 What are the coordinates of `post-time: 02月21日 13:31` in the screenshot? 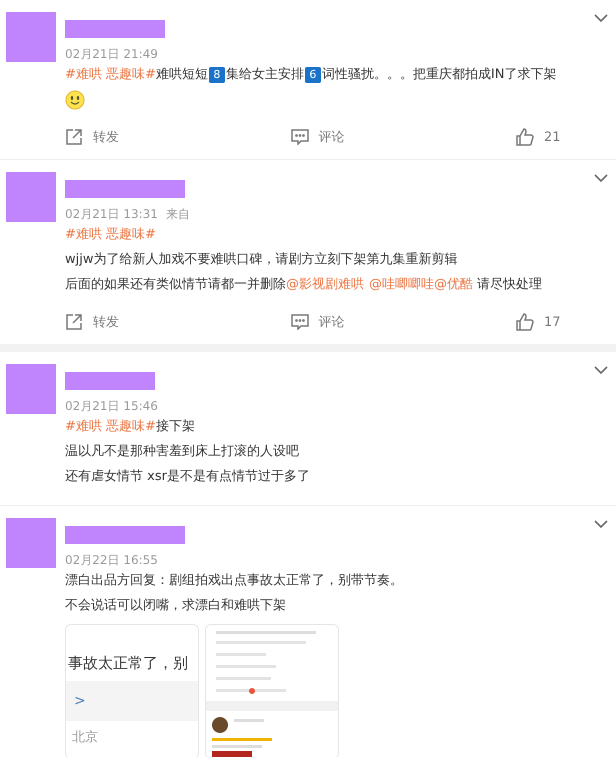 It's located at (111, 214).